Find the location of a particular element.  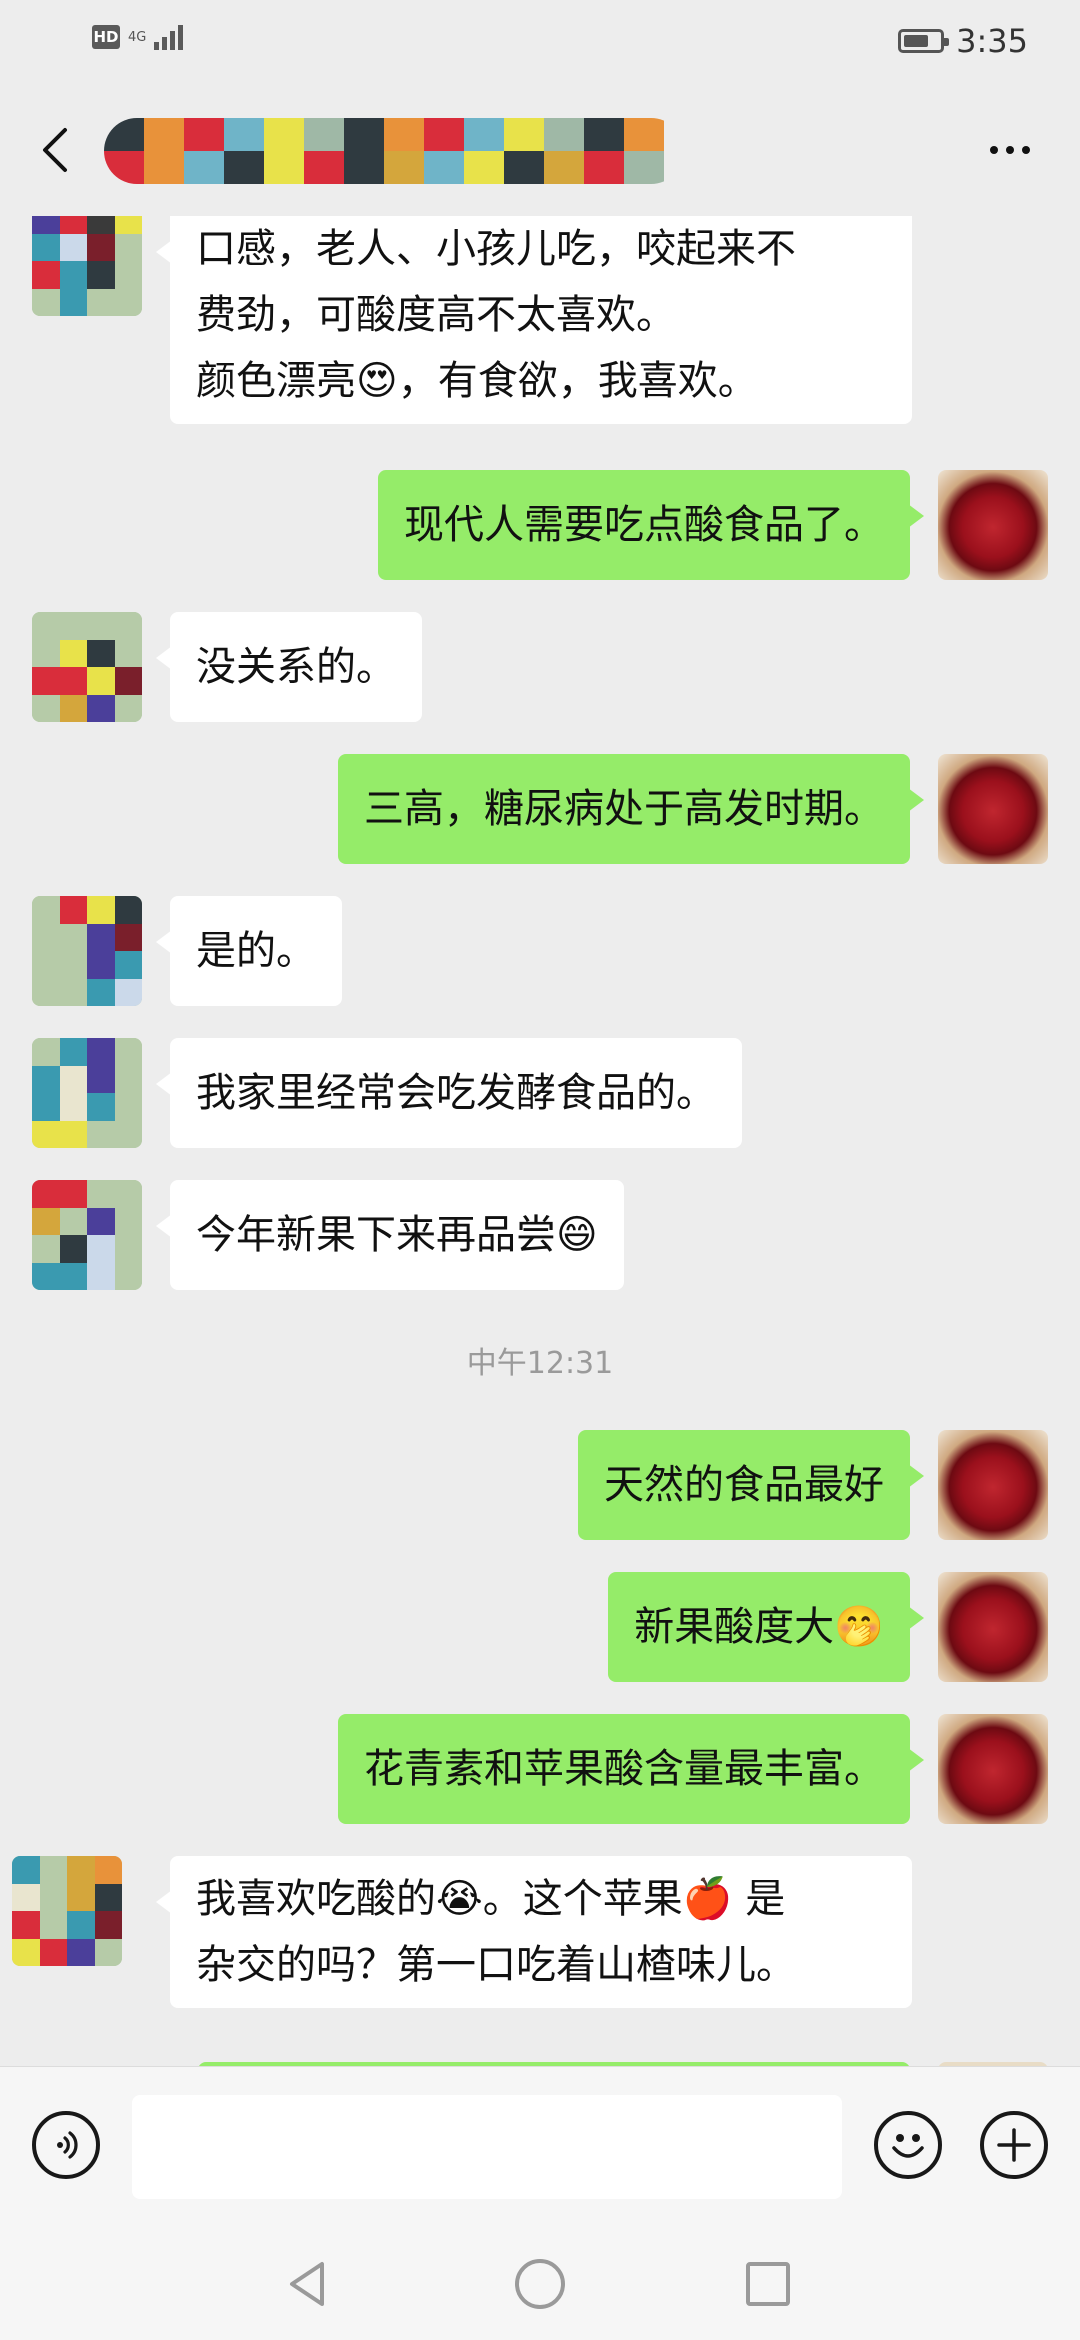

chevron-left-icon is located at coordinates (55, 150).